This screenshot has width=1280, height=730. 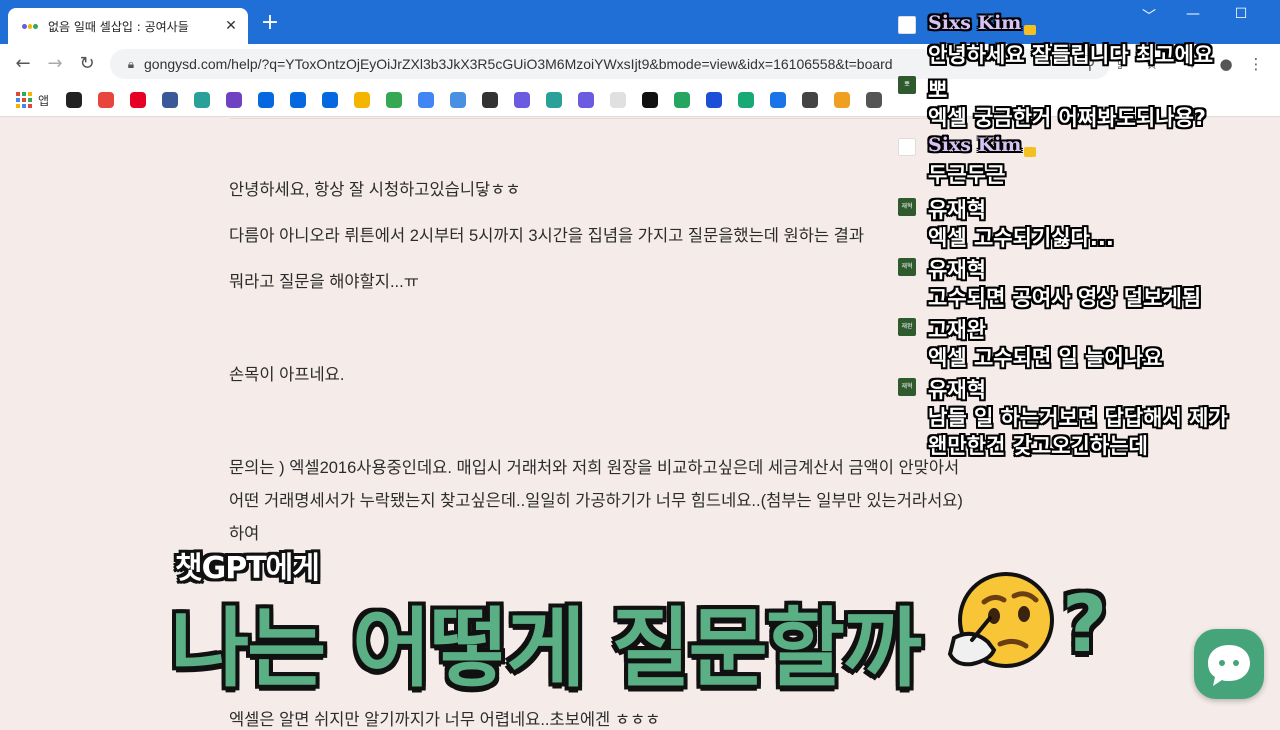 I want to click on chat-text: 안녕하세요 잘들립니다 최고에요, so click(x=1071, y=55).